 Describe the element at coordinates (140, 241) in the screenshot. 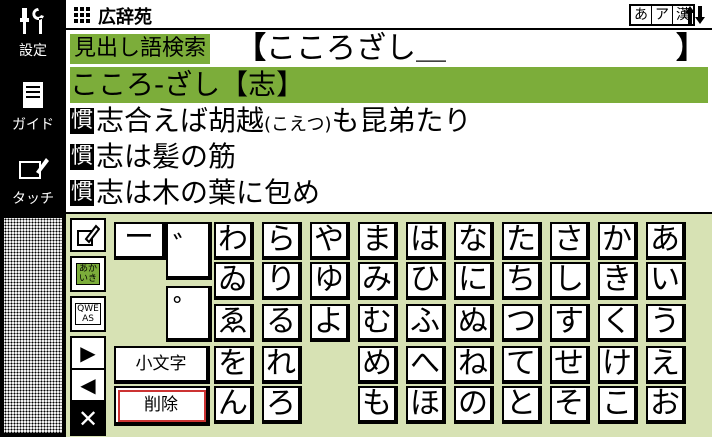

I see `long-vowel-key: ー` at that location.